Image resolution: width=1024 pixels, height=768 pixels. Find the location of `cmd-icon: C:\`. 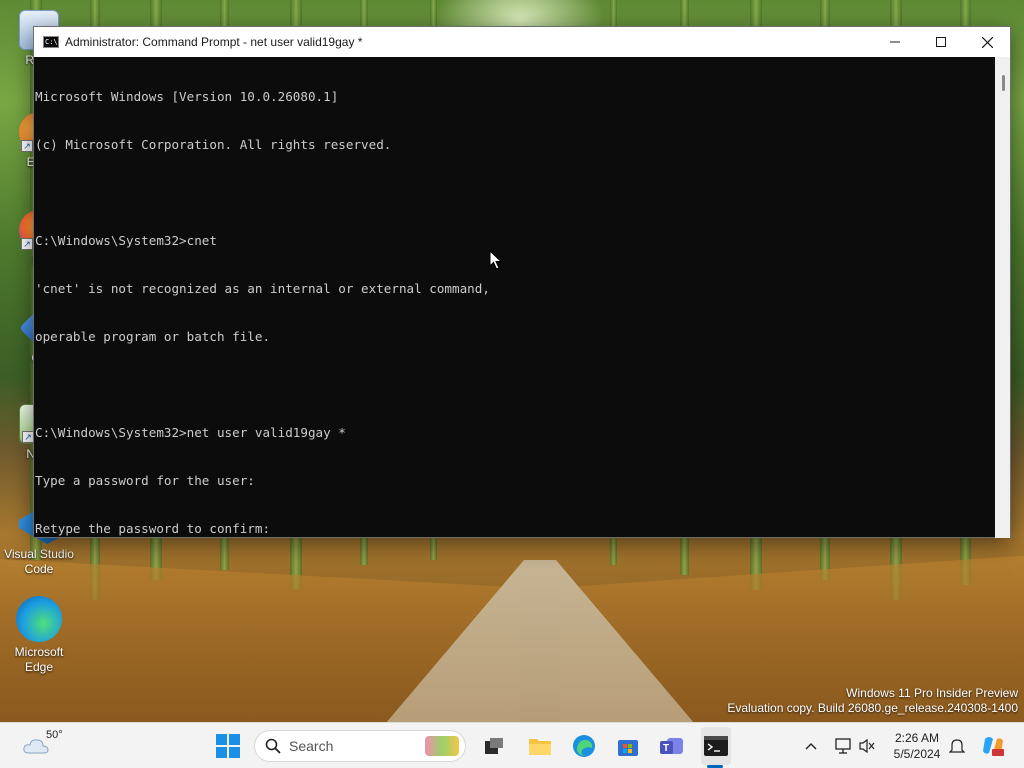

cmd-icon: C:\ is located at coordinates (51, 42).